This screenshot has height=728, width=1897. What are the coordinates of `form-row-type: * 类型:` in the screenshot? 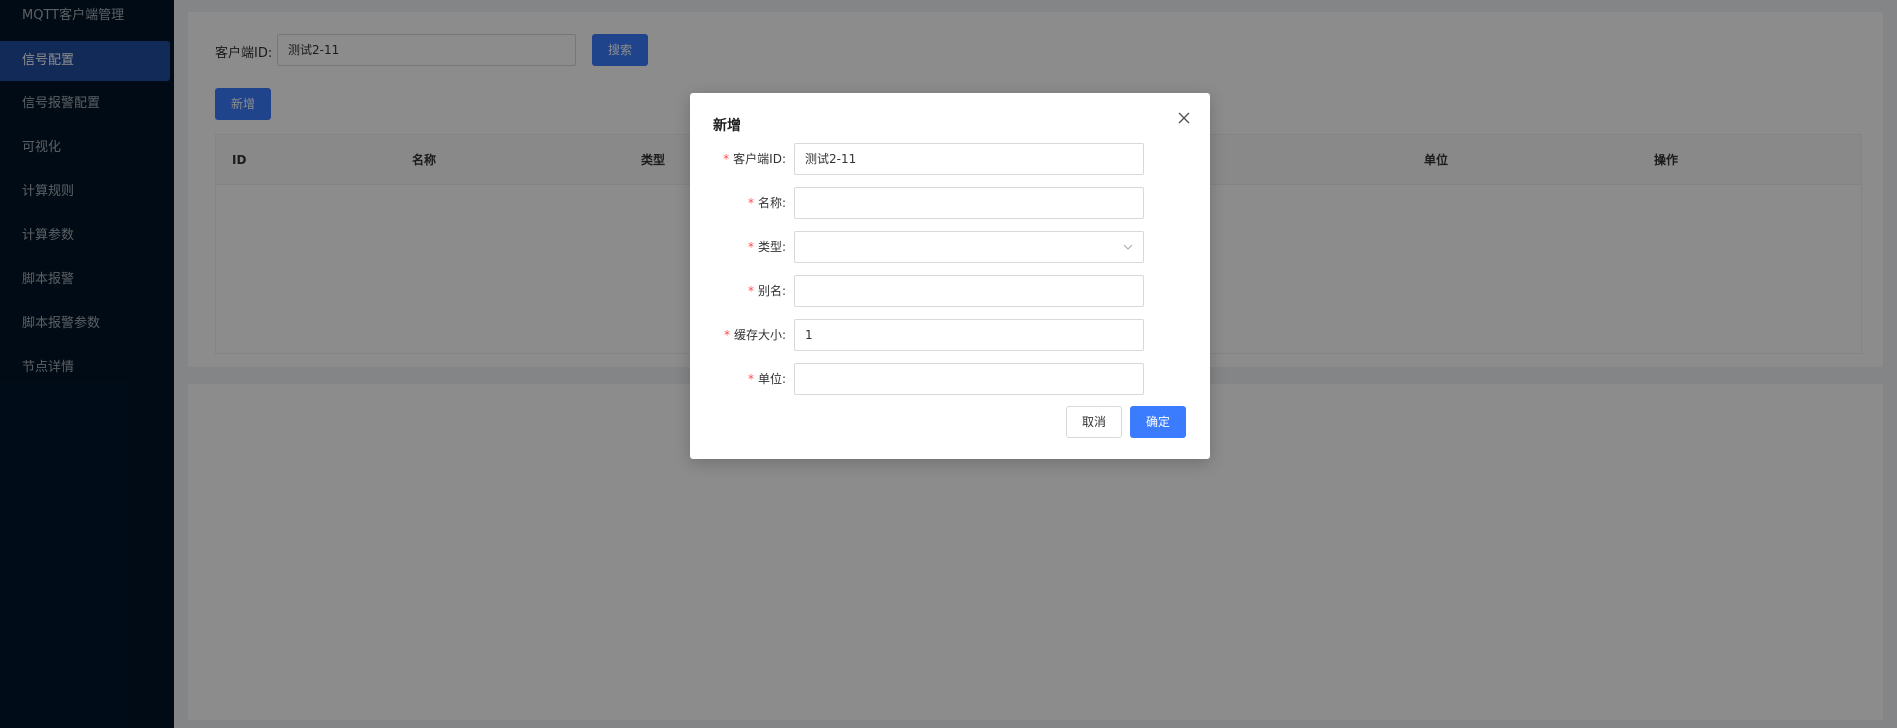 It's located at (950, 247).